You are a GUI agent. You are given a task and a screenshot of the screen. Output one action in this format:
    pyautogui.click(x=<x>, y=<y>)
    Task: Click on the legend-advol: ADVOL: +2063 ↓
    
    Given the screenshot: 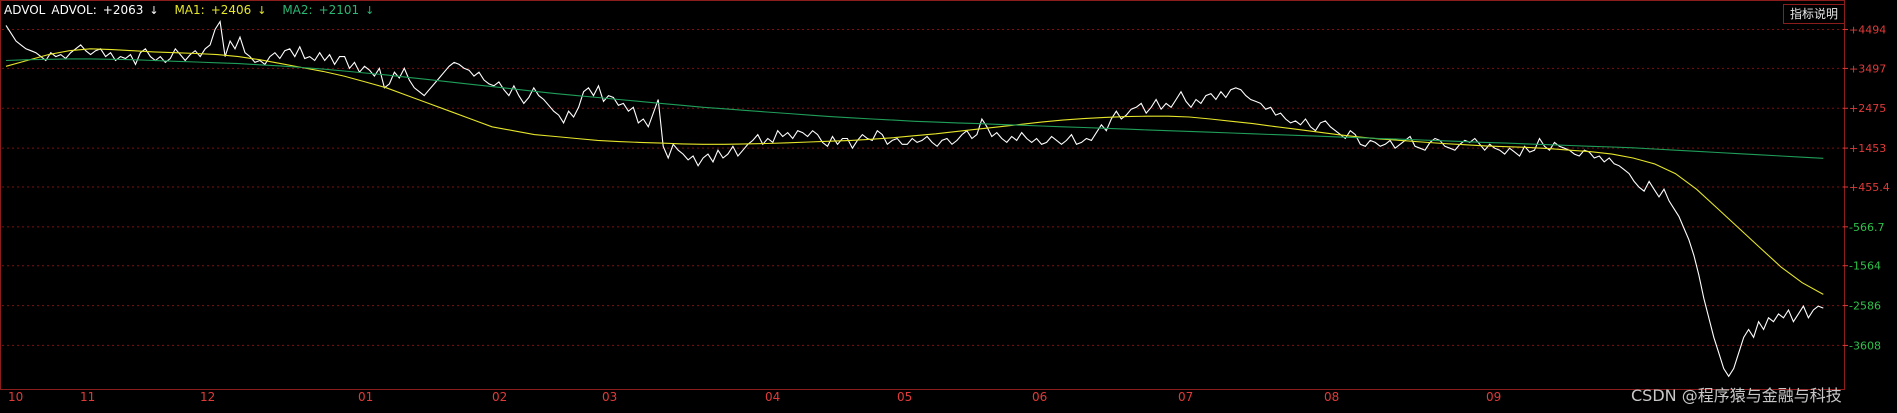 What is the action you would take?
    pyautogui.click(x=107, y=10)
    